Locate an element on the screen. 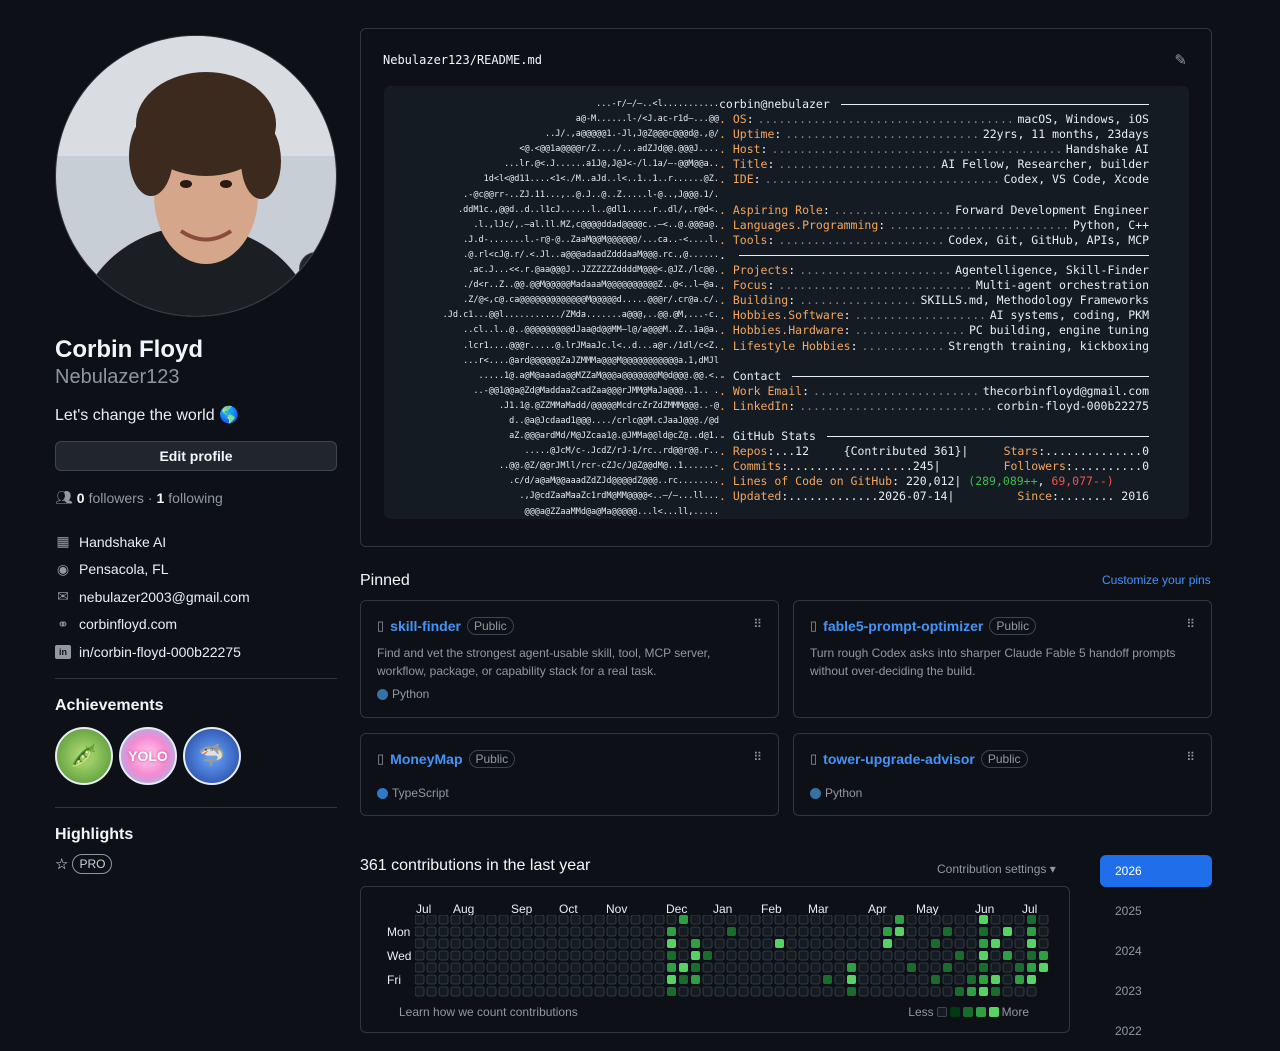 The height and width of the screenshot is (1051, 1280). readme-file: README.md is located at coordinates (509, 60).